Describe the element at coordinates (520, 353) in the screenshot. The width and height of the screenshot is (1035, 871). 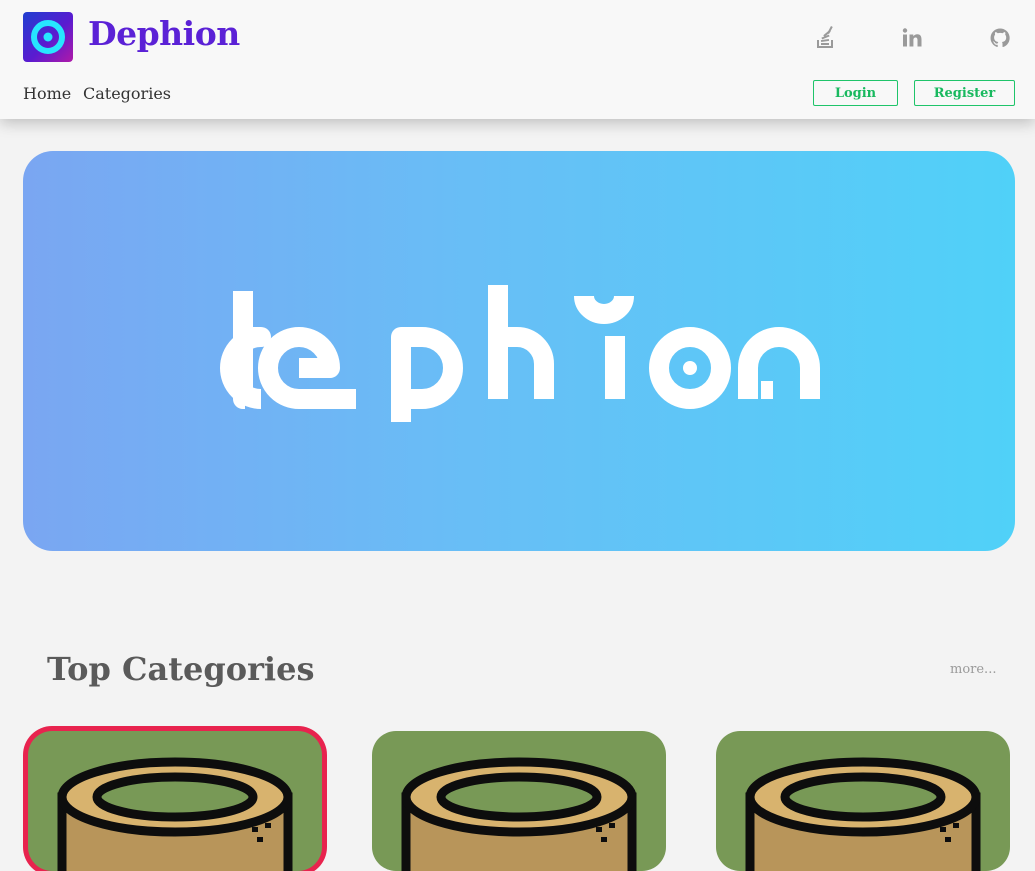
I see `banner-logo-wordmark` at that location.